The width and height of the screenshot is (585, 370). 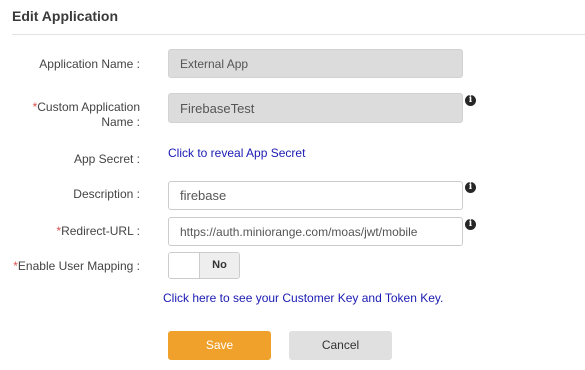 I want to click on enable-user-mapping-label: *Enable User Mapping :, so click(x=70, y=266).